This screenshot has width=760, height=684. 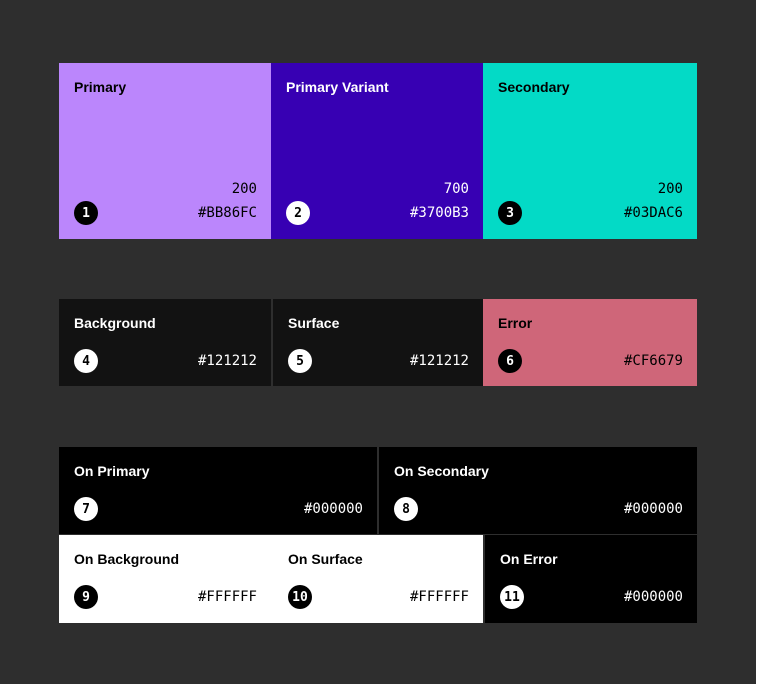 I want to click on swatch-name: On Secondary, so click(x=441, y=471).